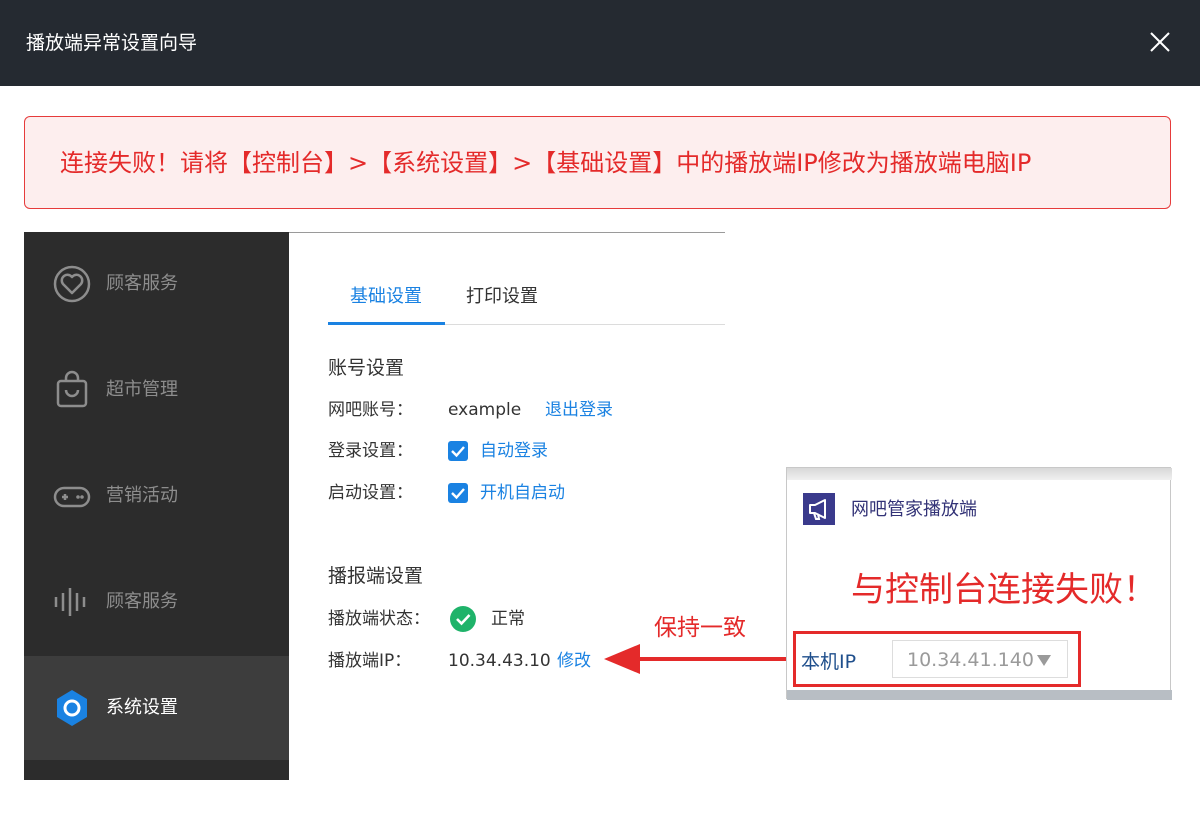 The image size is (1200, 817). I want to click on sidebar-item-customer-service-2: 顾客服务, so click(156, 602).